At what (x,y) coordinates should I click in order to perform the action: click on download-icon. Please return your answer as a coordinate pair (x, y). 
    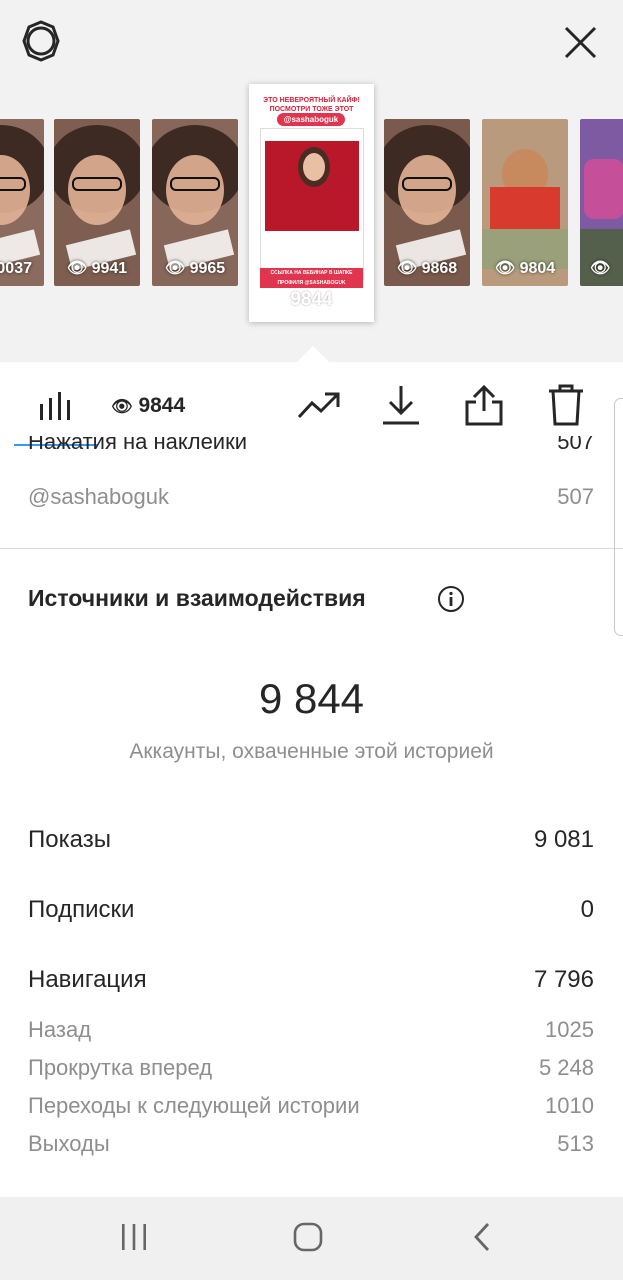
    Looking at the image, I should click on (401, 405).